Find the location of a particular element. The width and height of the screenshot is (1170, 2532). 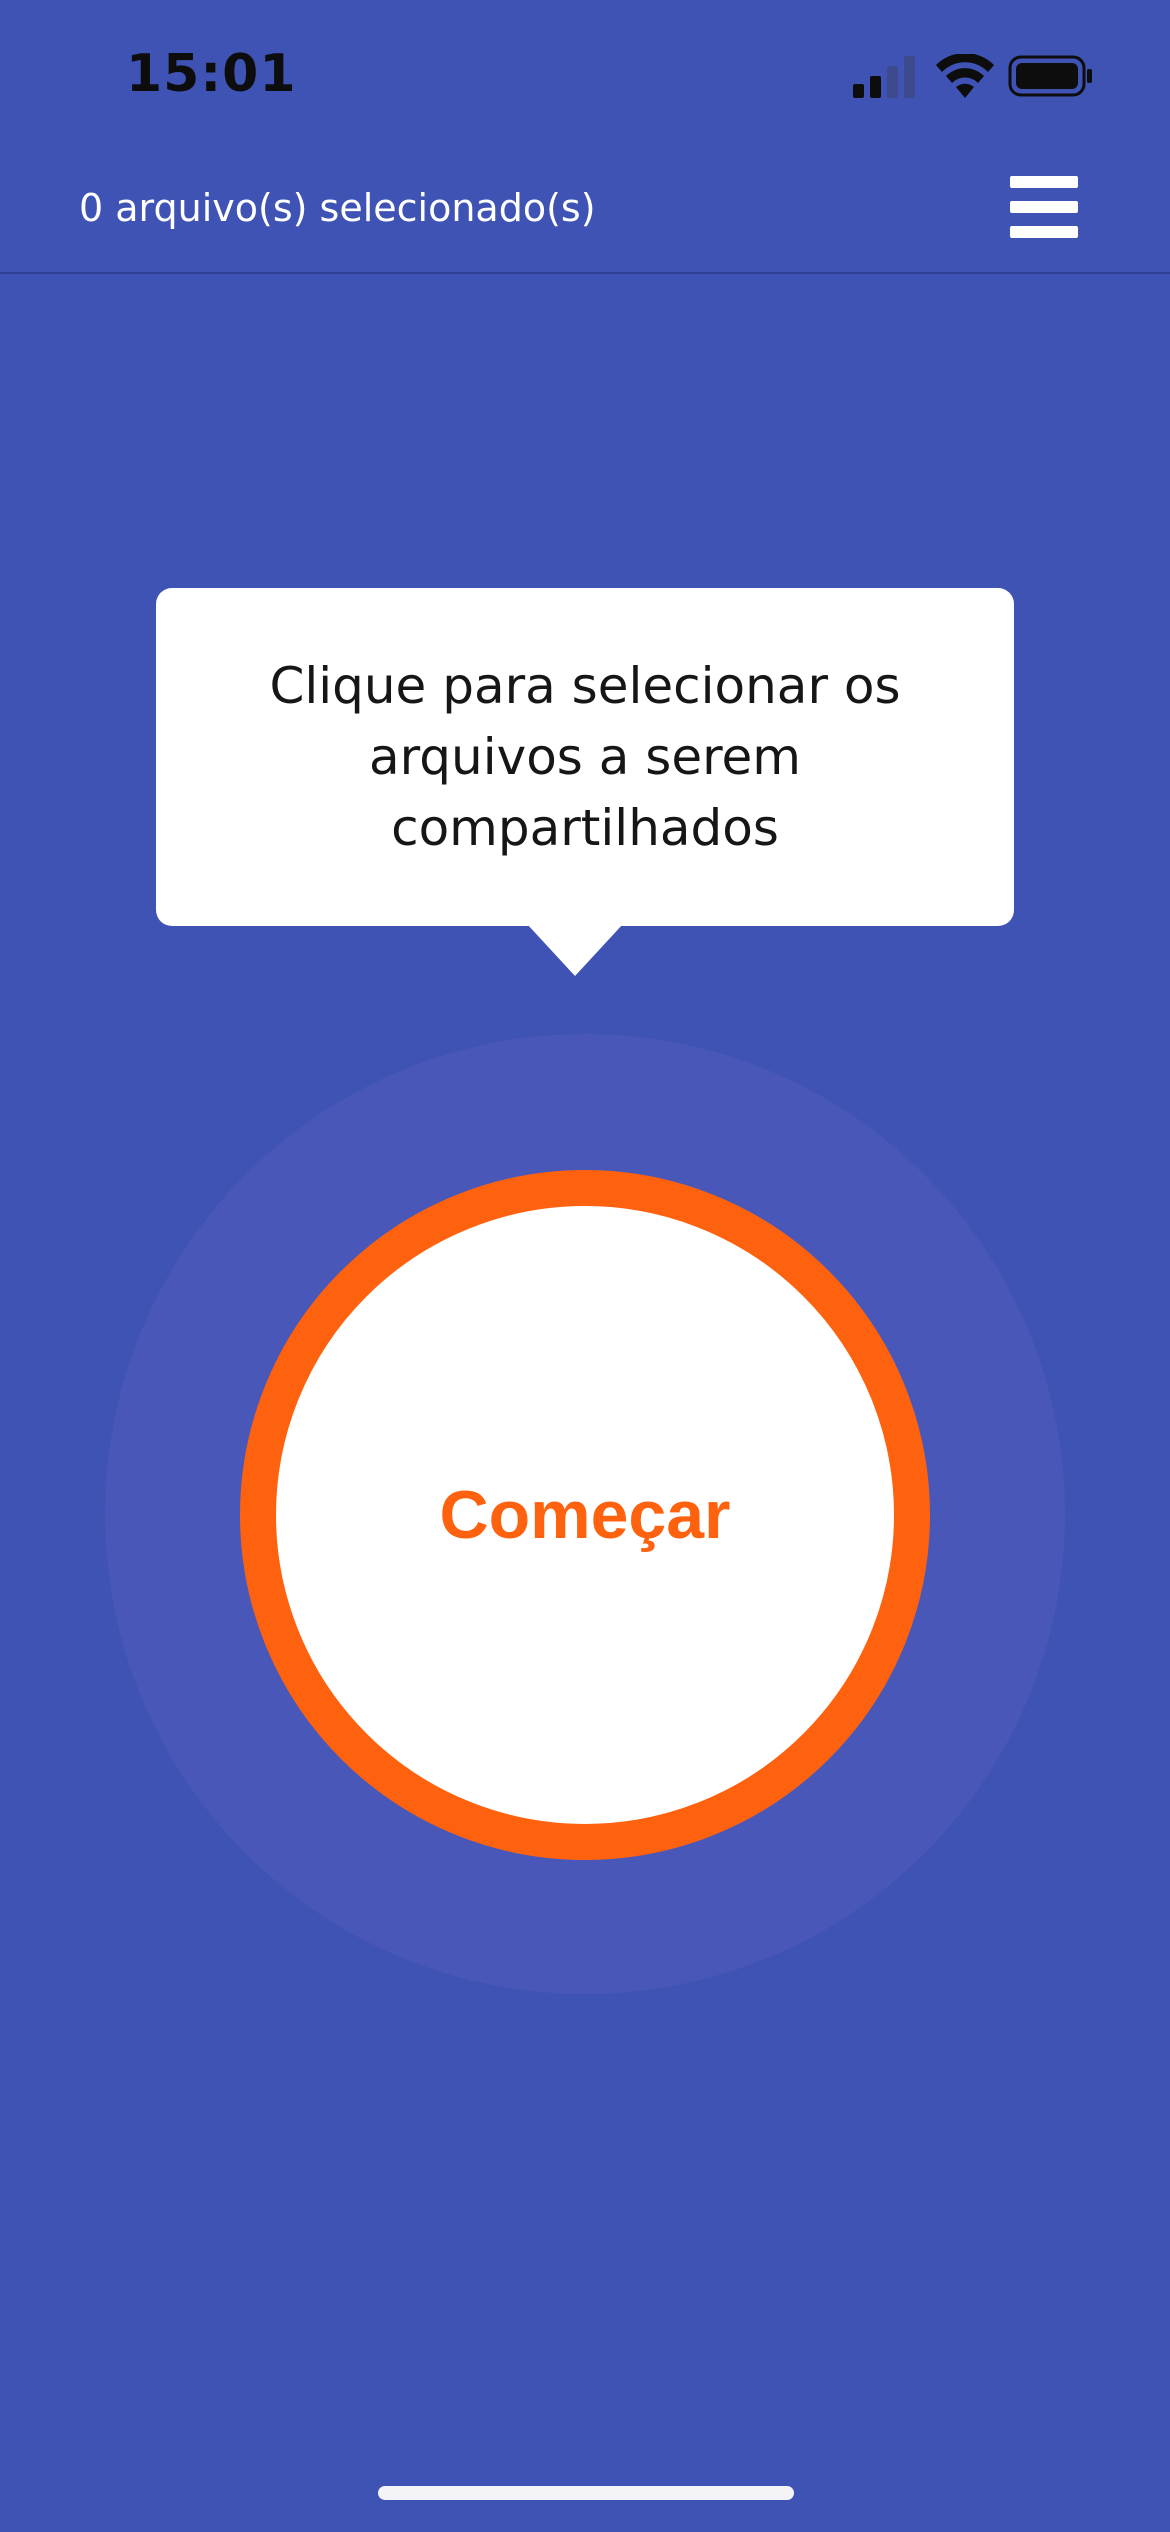

app-header: 0 arquivo(s) selecionado(s) is located at coordinates (585, 212).